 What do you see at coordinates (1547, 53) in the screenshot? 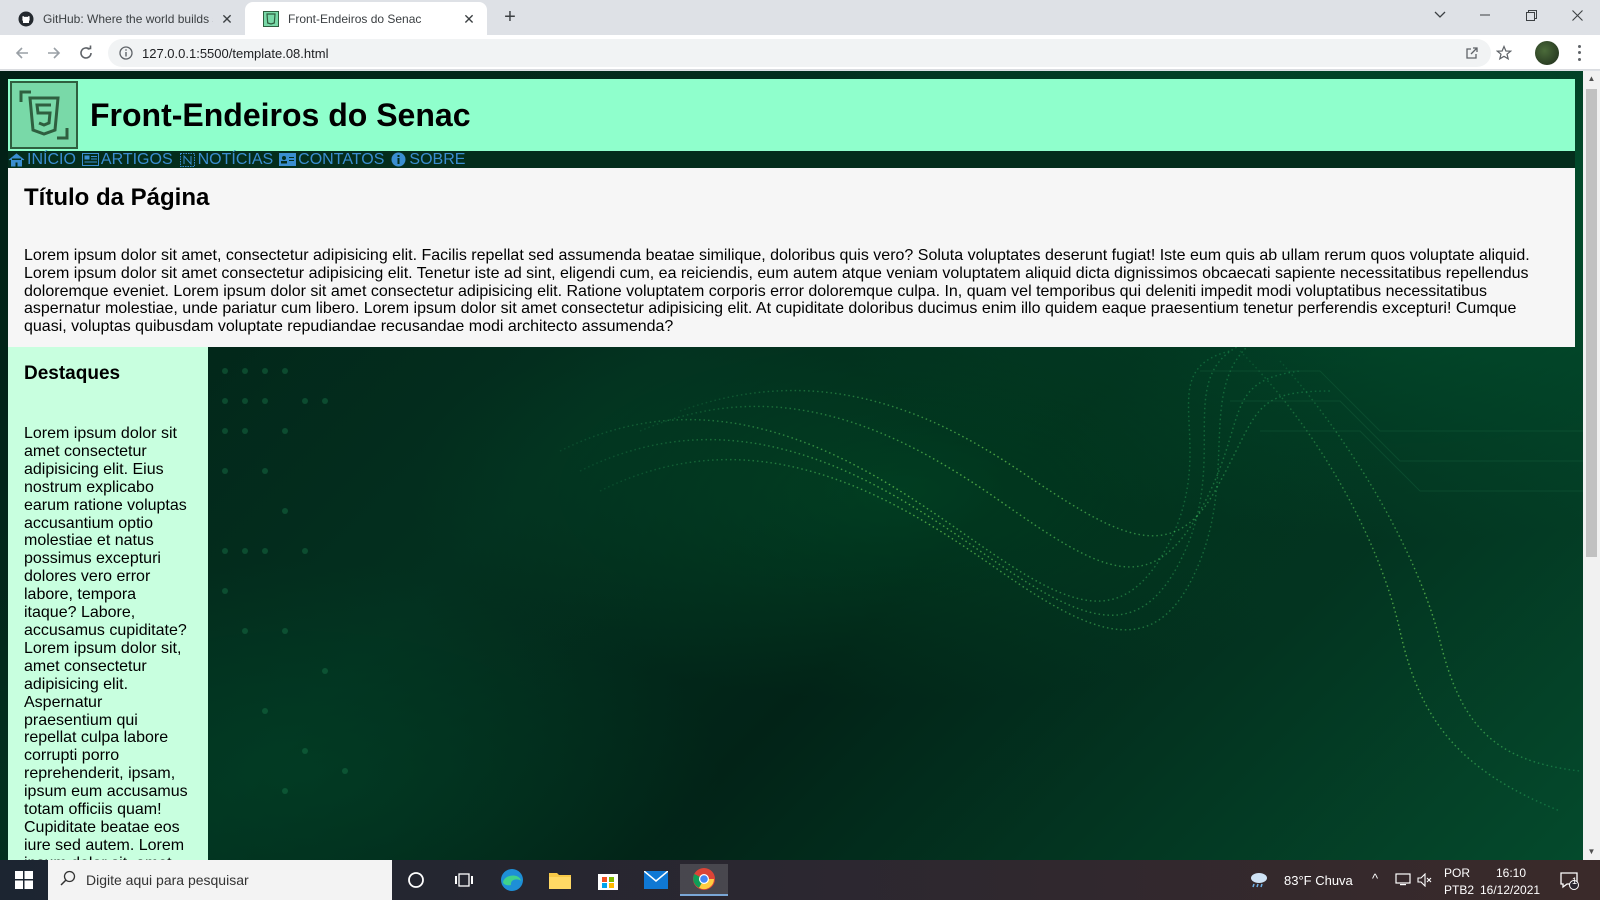
I see `profile-avatar` at bounding box center [1547, 53].